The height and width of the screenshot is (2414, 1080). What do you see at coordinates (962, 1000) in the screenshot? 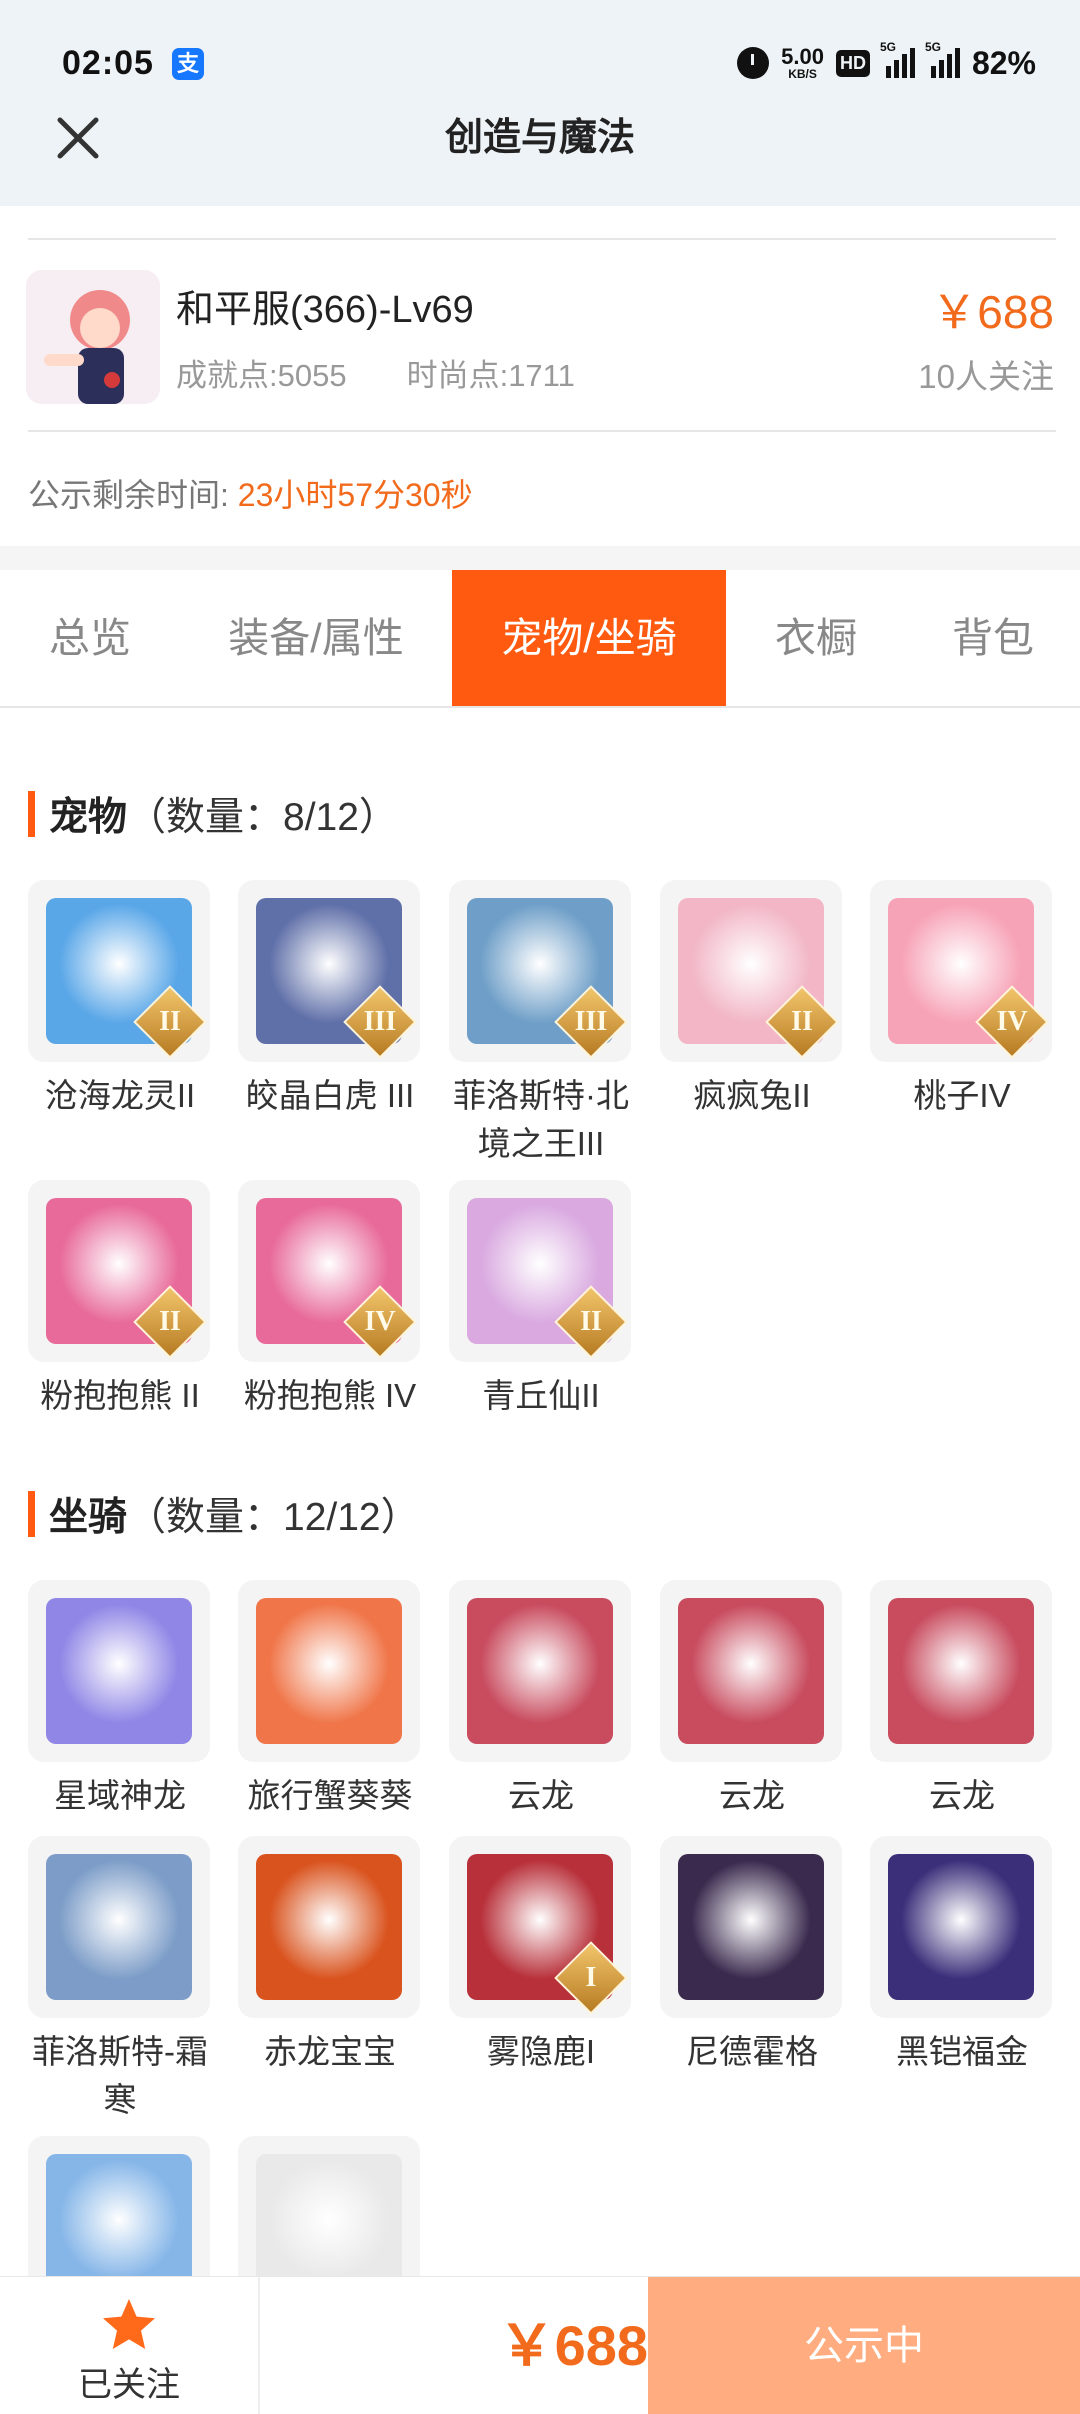
I see `pets-item: IV 桃子IV` at bounding box center [962, 1000].